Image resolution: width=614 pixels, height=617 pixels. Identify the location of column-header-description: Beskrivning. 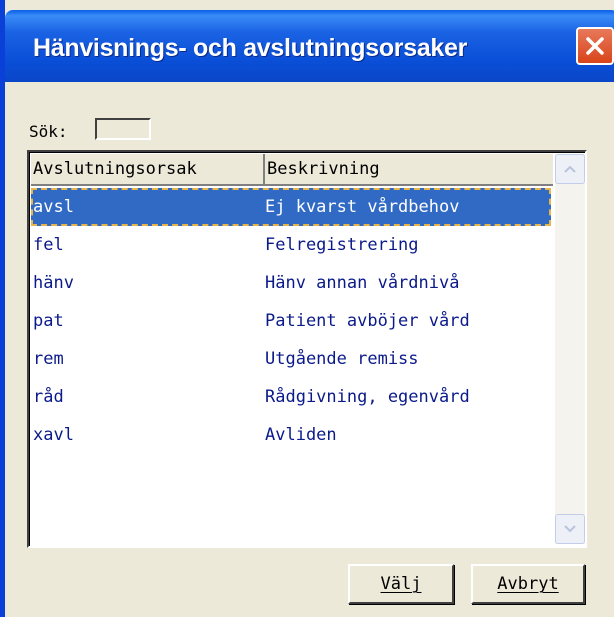
(409, 170).